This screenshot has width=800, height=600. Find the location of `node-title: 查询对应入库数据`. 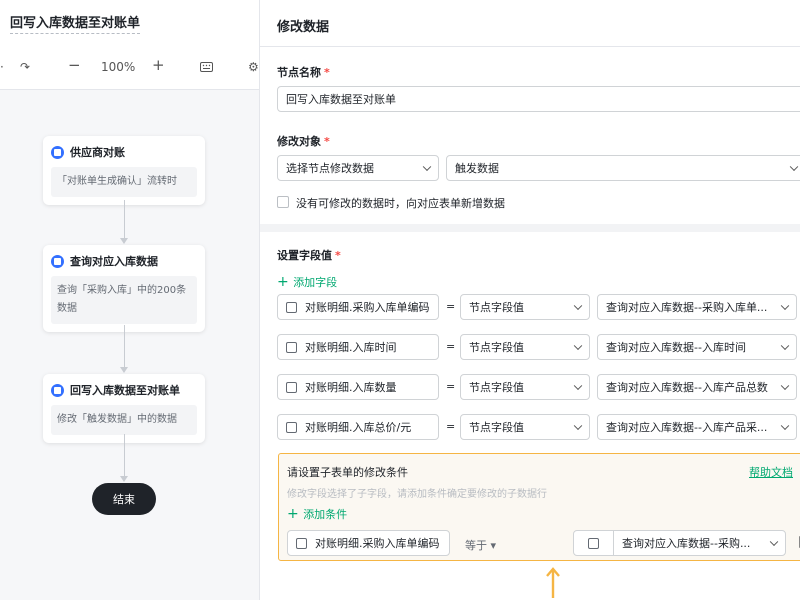

node-title: 查询对应入库数据 is located at coordinates (114, 261).